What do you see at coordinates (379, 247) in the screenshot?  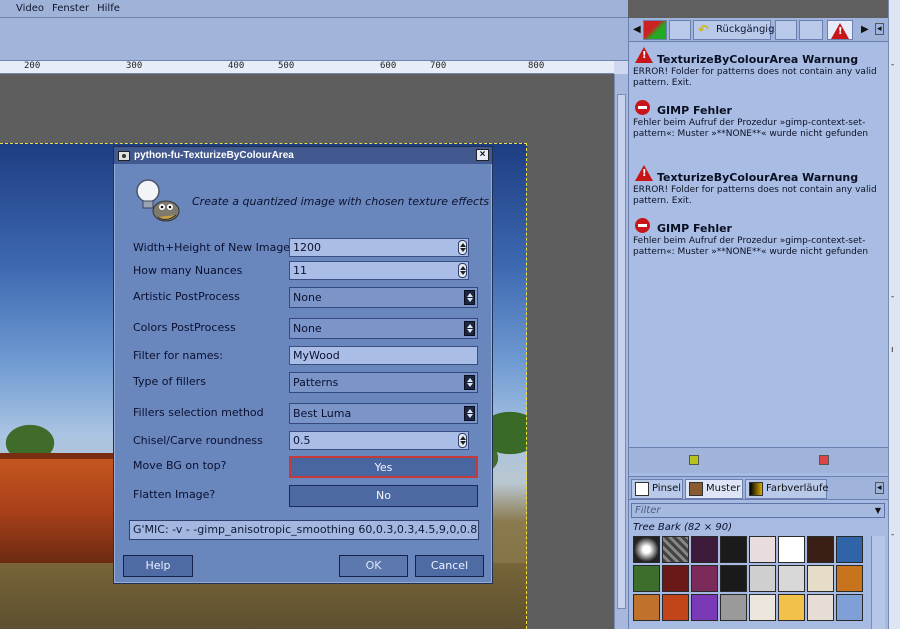 I see `width-height-spinner: 1200` at bounding box center [379, 247].